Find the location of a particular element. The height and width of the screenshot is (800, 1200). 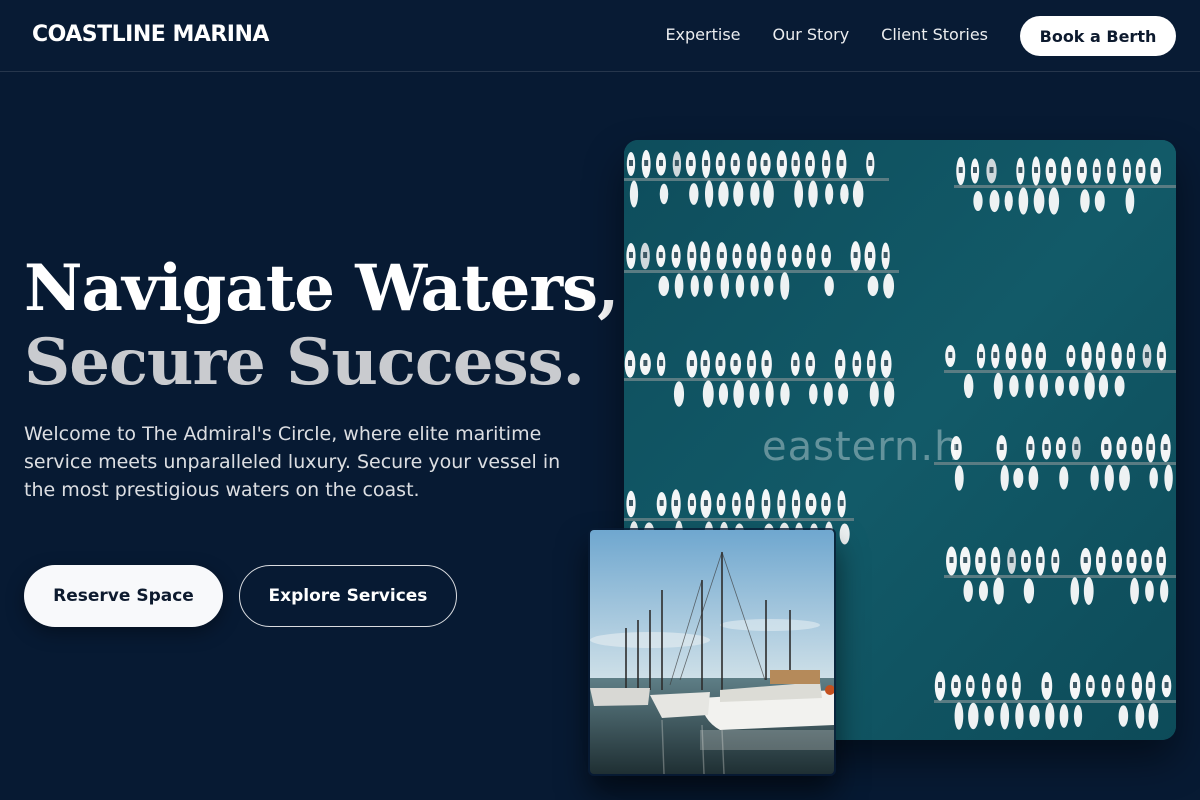

nav-link-expertise: Expertise is located at coordinates (702, 34).